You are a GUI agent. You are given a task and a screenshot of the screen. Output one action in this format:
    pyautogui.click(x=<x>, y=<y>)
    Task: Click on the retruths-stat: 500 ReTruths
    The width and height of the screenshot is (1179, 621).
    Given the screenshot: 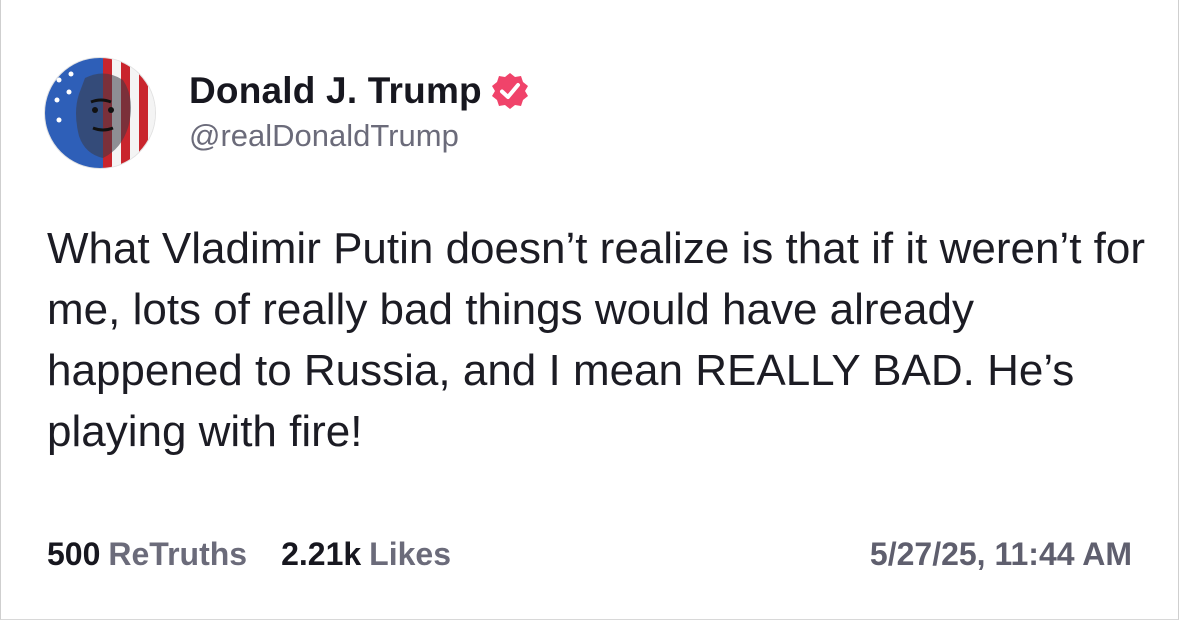 What is the action you would take?
    pyautogui.click(x=147, y=554)
    